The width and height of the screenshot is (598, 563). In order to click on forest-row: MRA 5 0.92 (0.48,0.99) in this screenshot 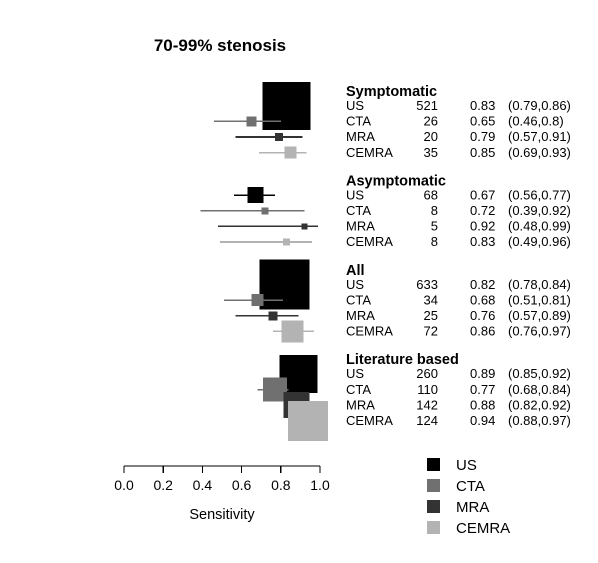, I will do `click(394, 226)`.